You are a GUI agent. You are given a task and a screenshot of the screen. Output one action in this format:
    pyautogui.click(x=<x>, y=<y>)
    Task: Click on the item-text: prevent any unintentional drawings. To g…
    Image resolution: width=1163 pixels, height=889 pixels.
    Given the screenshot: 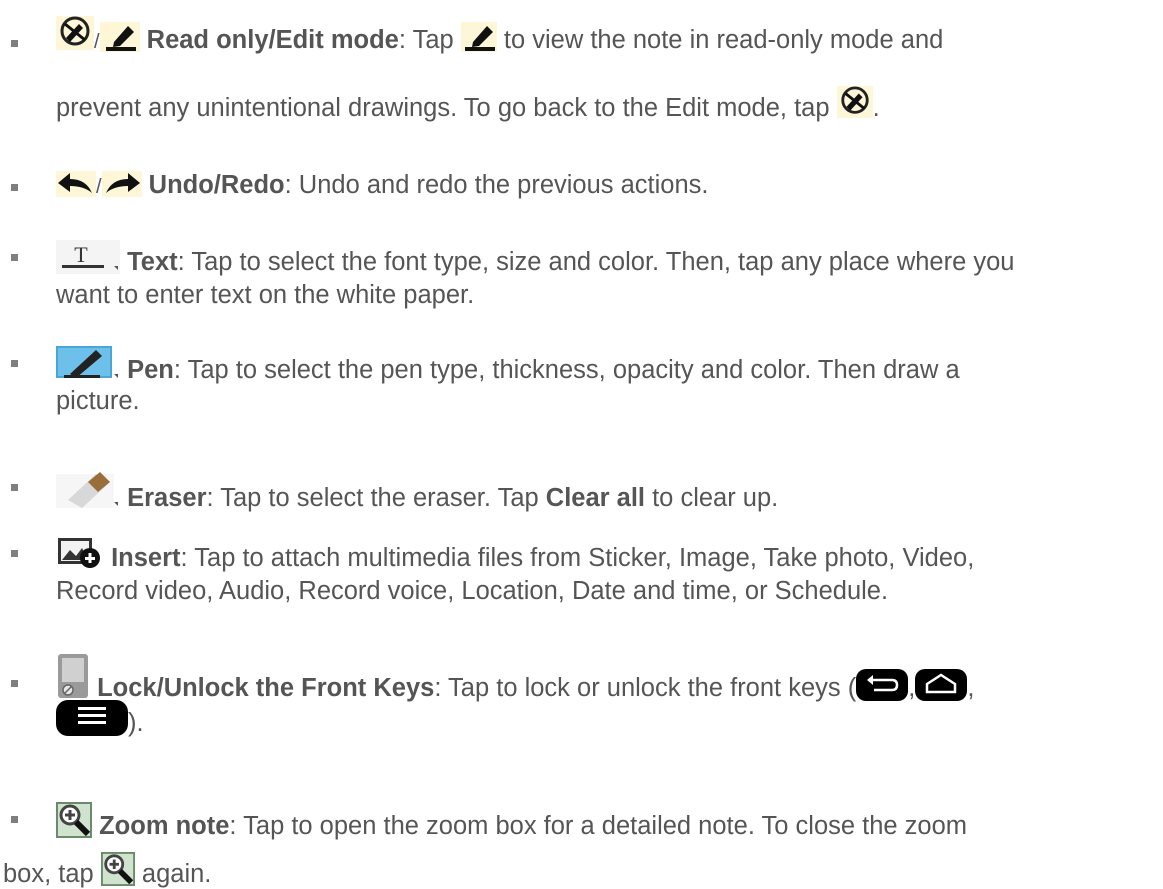 What is the action you would take?
    pyautogui.click(x=446, y=108)
    